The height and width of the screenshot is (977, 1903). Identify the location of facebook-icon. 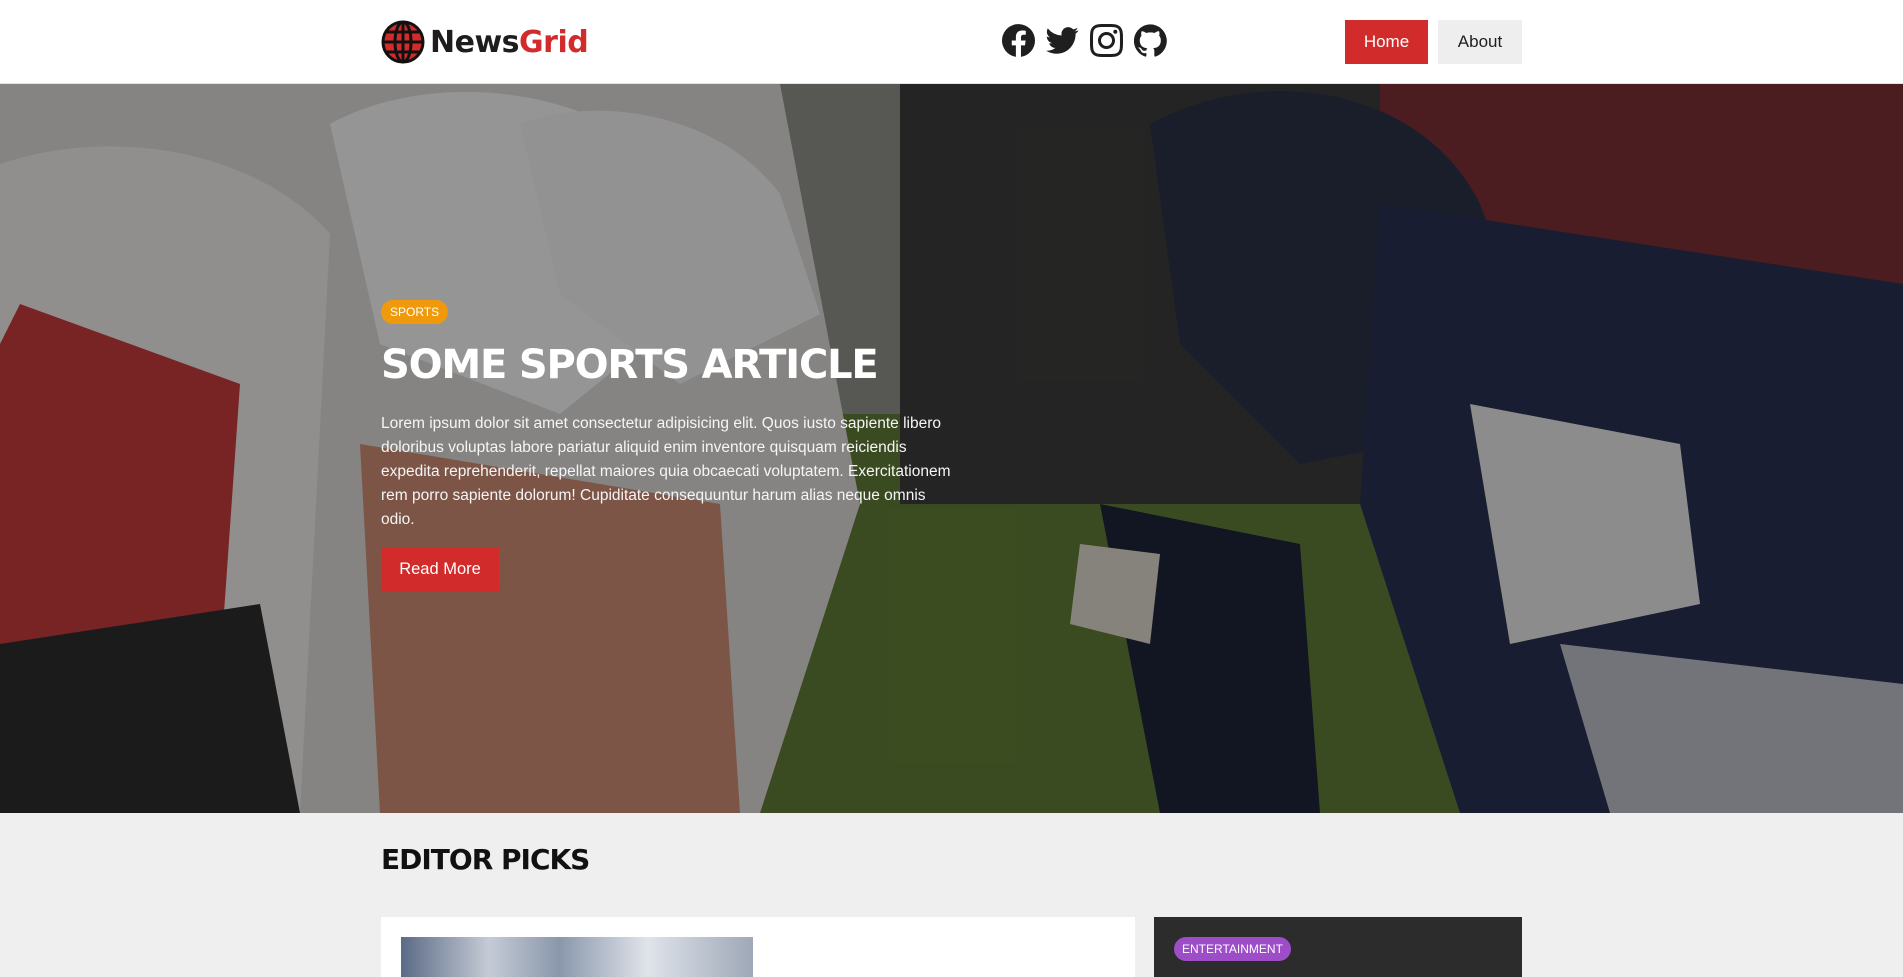
(1018, 40).